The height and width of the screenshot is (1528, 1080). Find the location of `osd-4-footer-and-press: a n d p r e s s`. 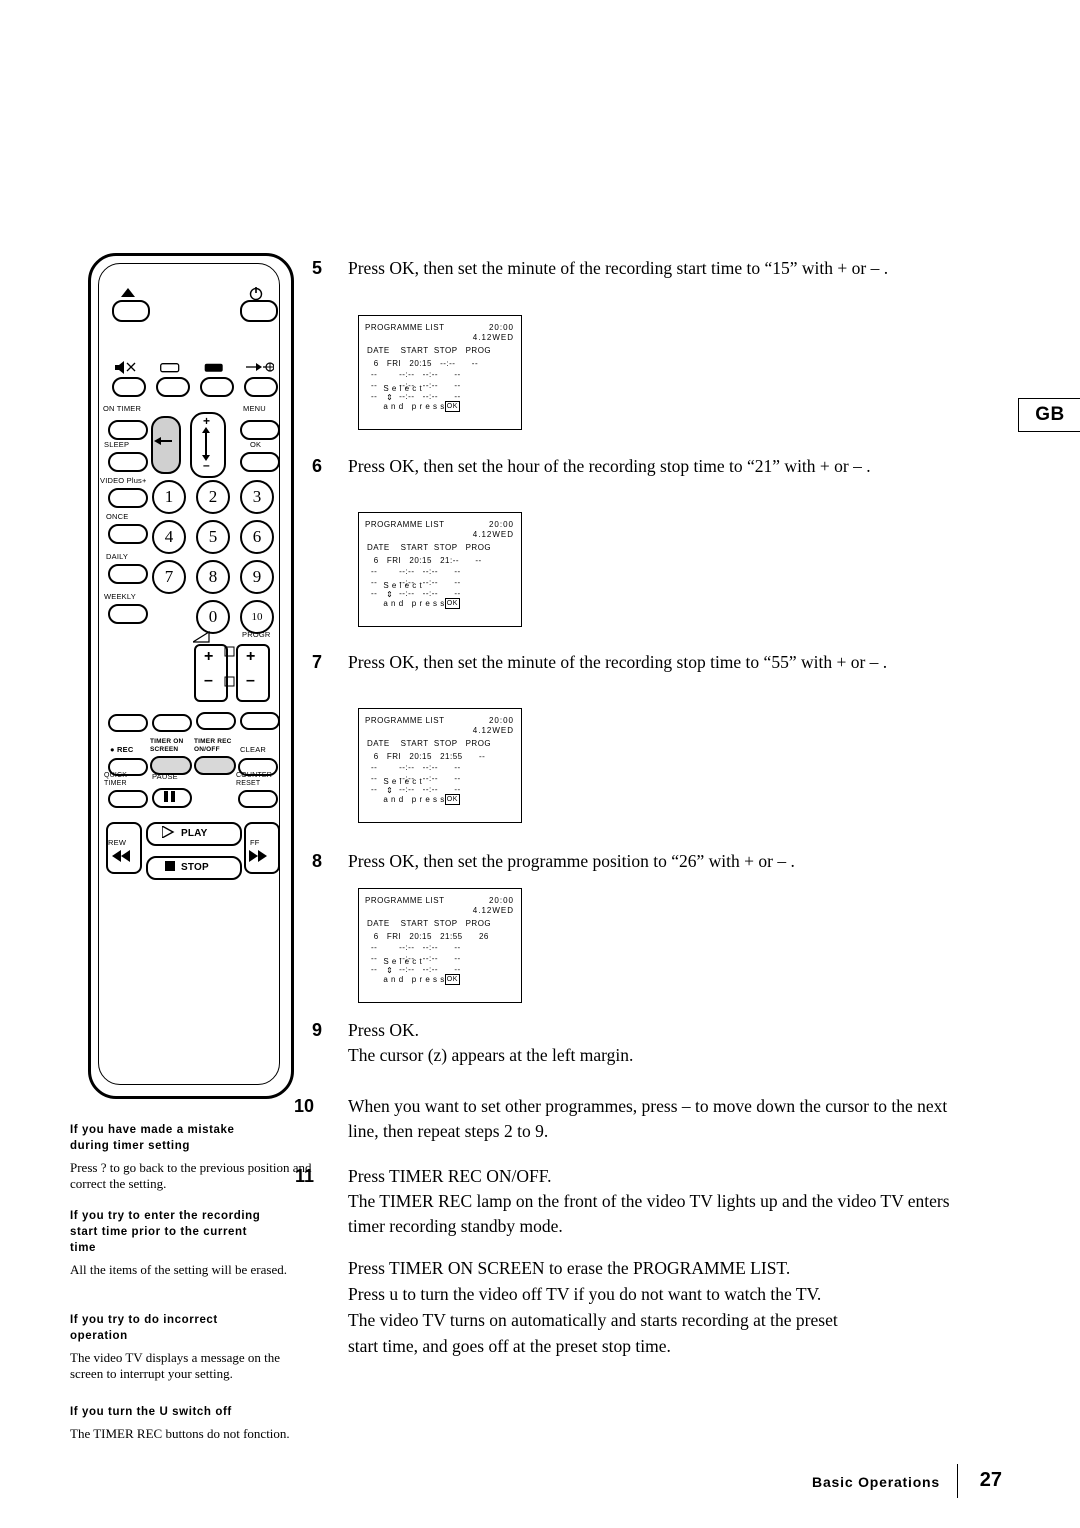

osd-4-footer-and-press: a n d p r e s s is located at coordinates (414, 979).